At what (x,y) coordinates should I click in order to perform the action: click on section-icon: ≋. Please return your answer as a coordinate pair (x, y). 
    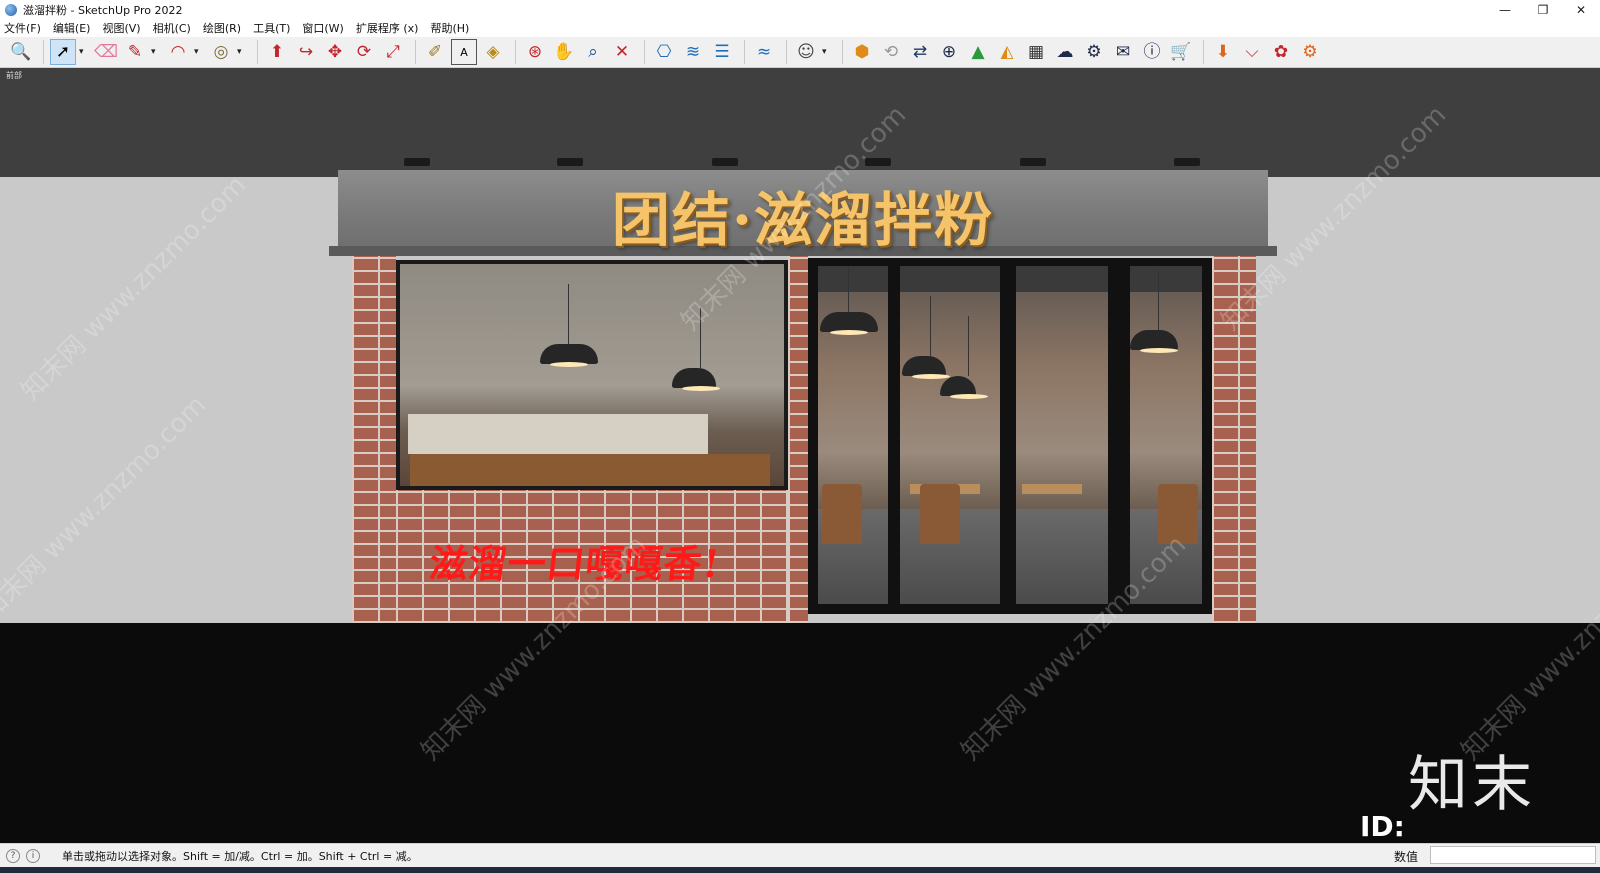
    Looking at the image, I should click on (693, 52).